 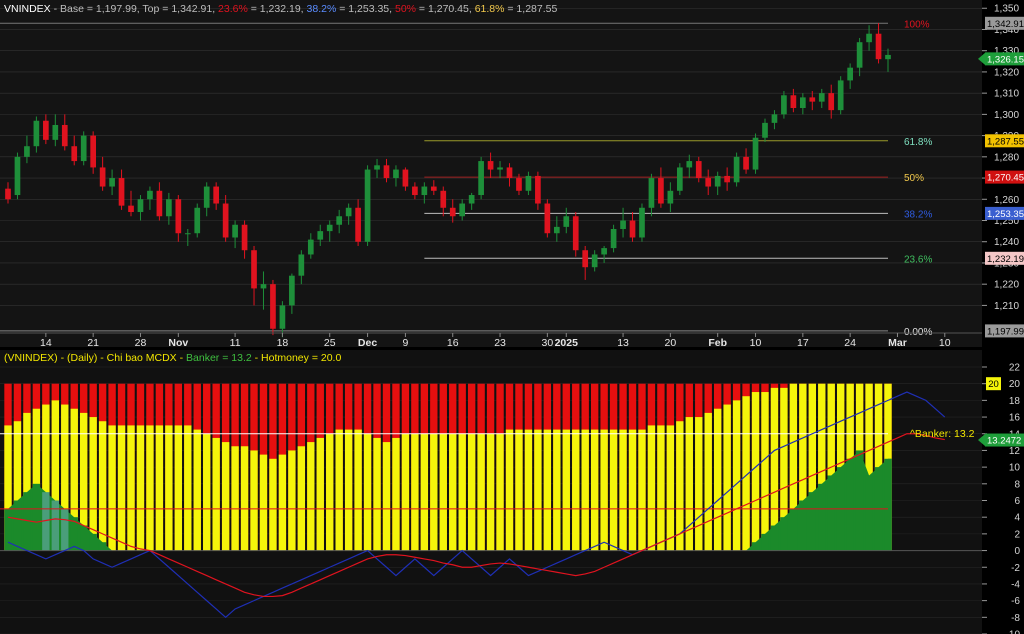 What do you see at coordinates (1004, 23) in the screenshot?
I see `price-tag: 1,342.91` at bounding box center [1004, 23].